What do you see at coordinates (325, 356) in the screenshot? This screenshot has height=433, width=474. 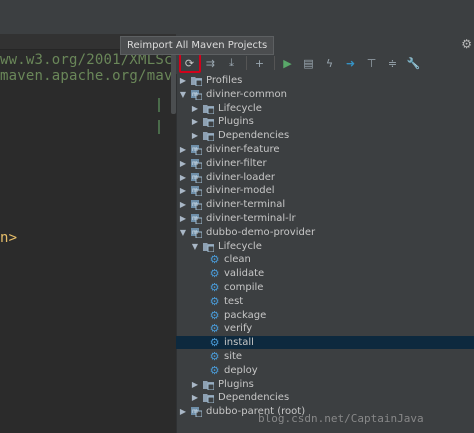 I see `lifecycle-goal-item: ⚙ site` at bounding box center [325, 356].